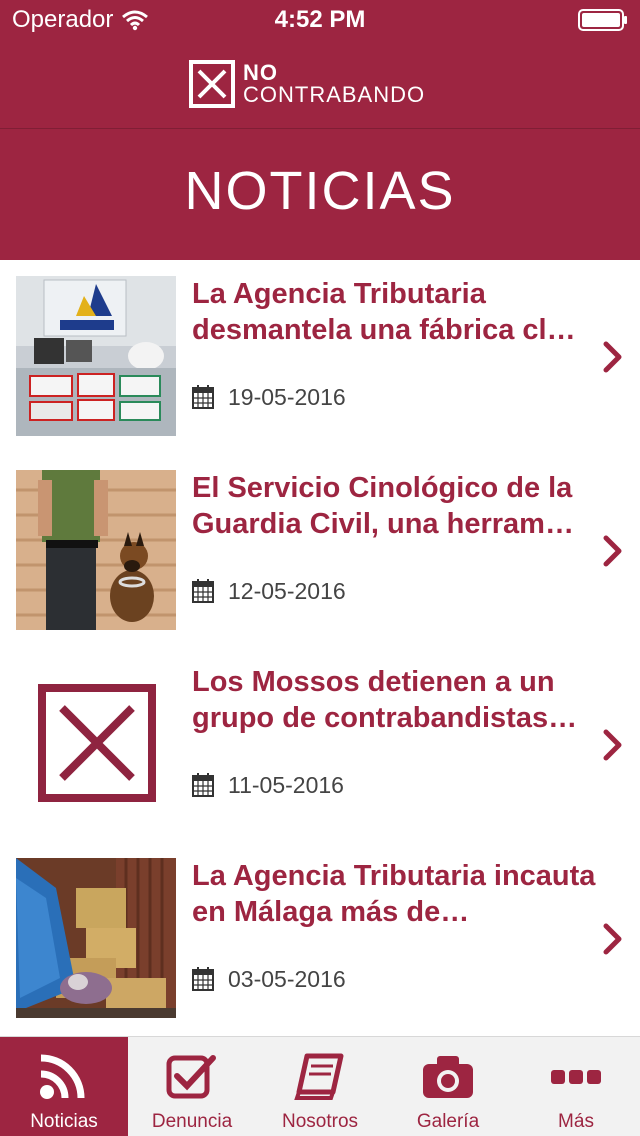 The width and height of the screenshot is (640, 1136). Describe the element at coordinates (287, 396) in the screenshot. I see `news-date: 19-05-2016` at that location.